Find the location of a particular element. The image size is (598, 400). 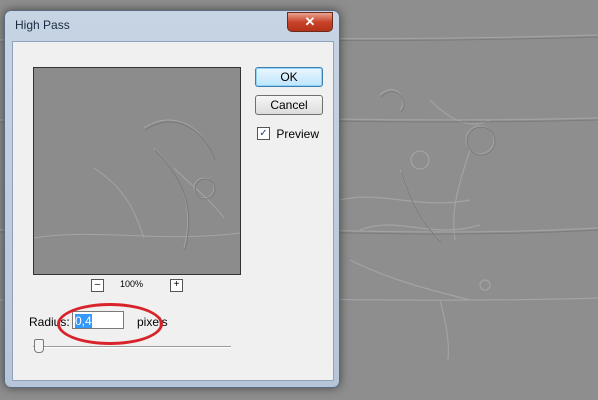

title-bar: High Pass ✕ is located at coordinates (172, 26).